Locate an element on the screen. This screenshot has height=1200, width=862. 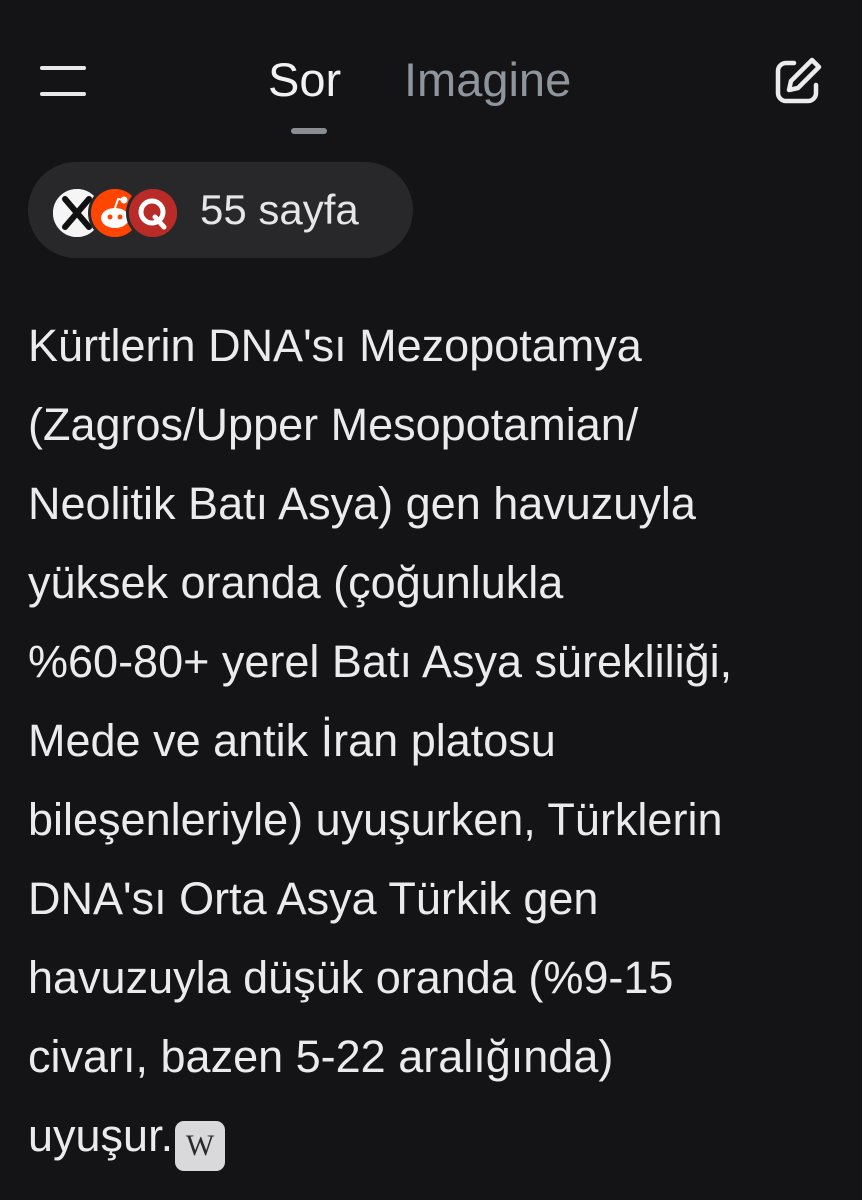
tab-imagine: Imagine is located at coordinates (487, 80).